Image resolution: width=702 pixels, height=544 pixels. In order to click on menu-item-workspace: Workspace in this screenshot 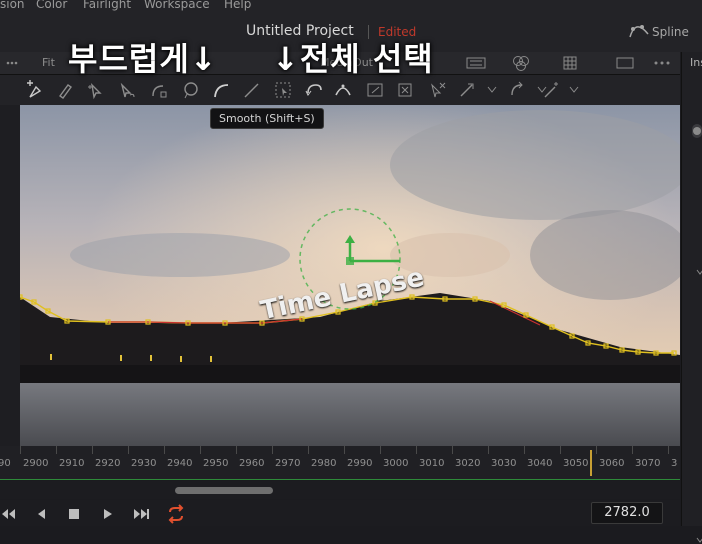, I will do `click(177, 5)`.